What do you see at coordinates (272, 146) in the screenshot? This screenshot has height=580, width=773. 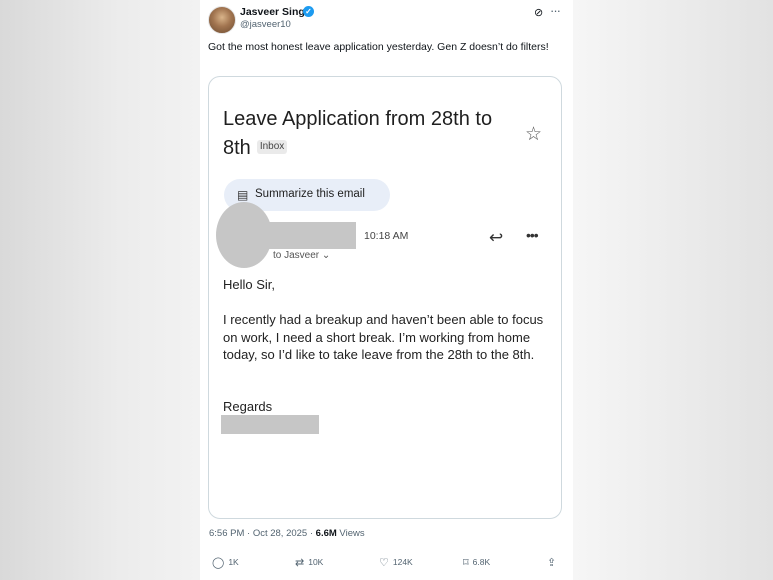 I see `inbox-badge: Inbox` at bounding box center [272, 146].